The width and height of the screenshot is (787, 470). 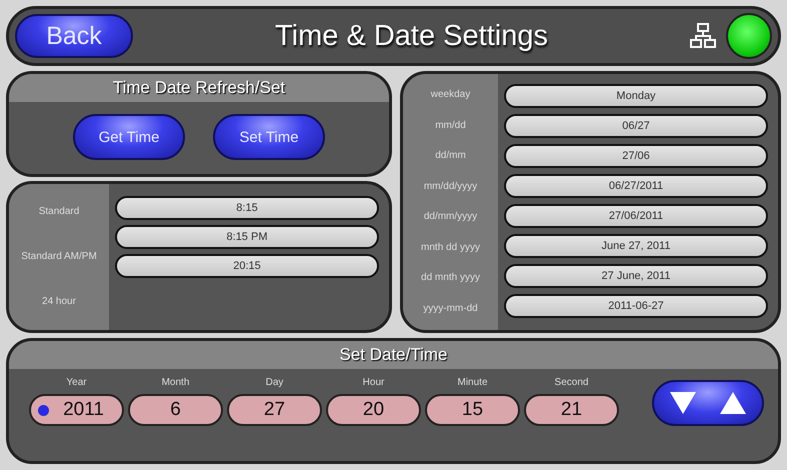 What do you see at coordinates (247, 266) in the screenshot?
I see `time-value-field: 20:15` at bounding box center [247, 266].